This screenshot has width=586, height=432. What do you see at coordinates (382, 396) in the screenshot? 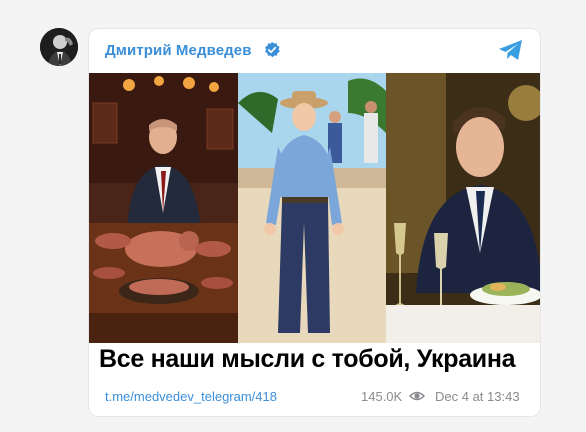
I see `view-count: 145.0K` at bounding box center [382, 396].